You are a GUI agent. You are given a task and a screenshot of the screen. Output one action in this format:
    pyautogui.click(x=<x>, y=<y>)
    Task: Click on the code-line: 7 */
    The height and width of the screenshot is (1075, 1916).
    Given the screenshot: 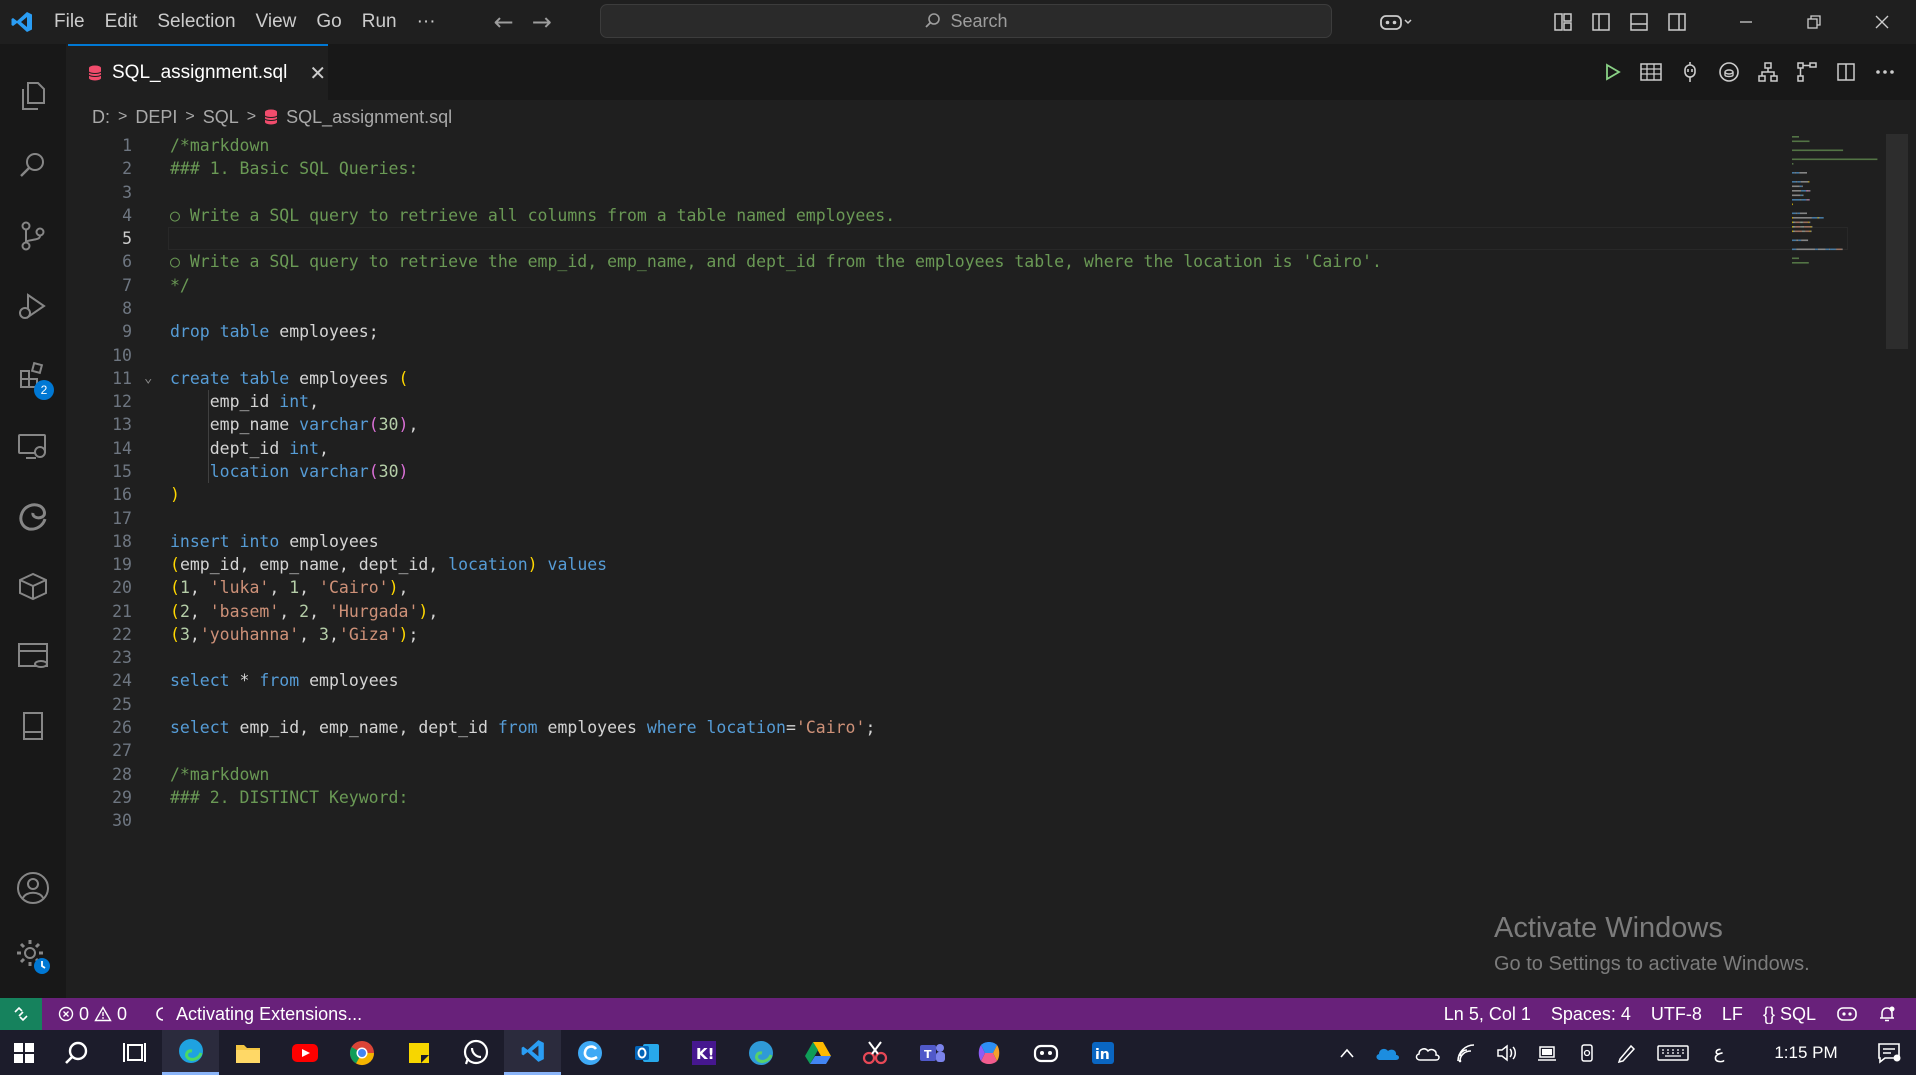 What is the action you would take?
    pyautogui.click(x=918, y=285)
    